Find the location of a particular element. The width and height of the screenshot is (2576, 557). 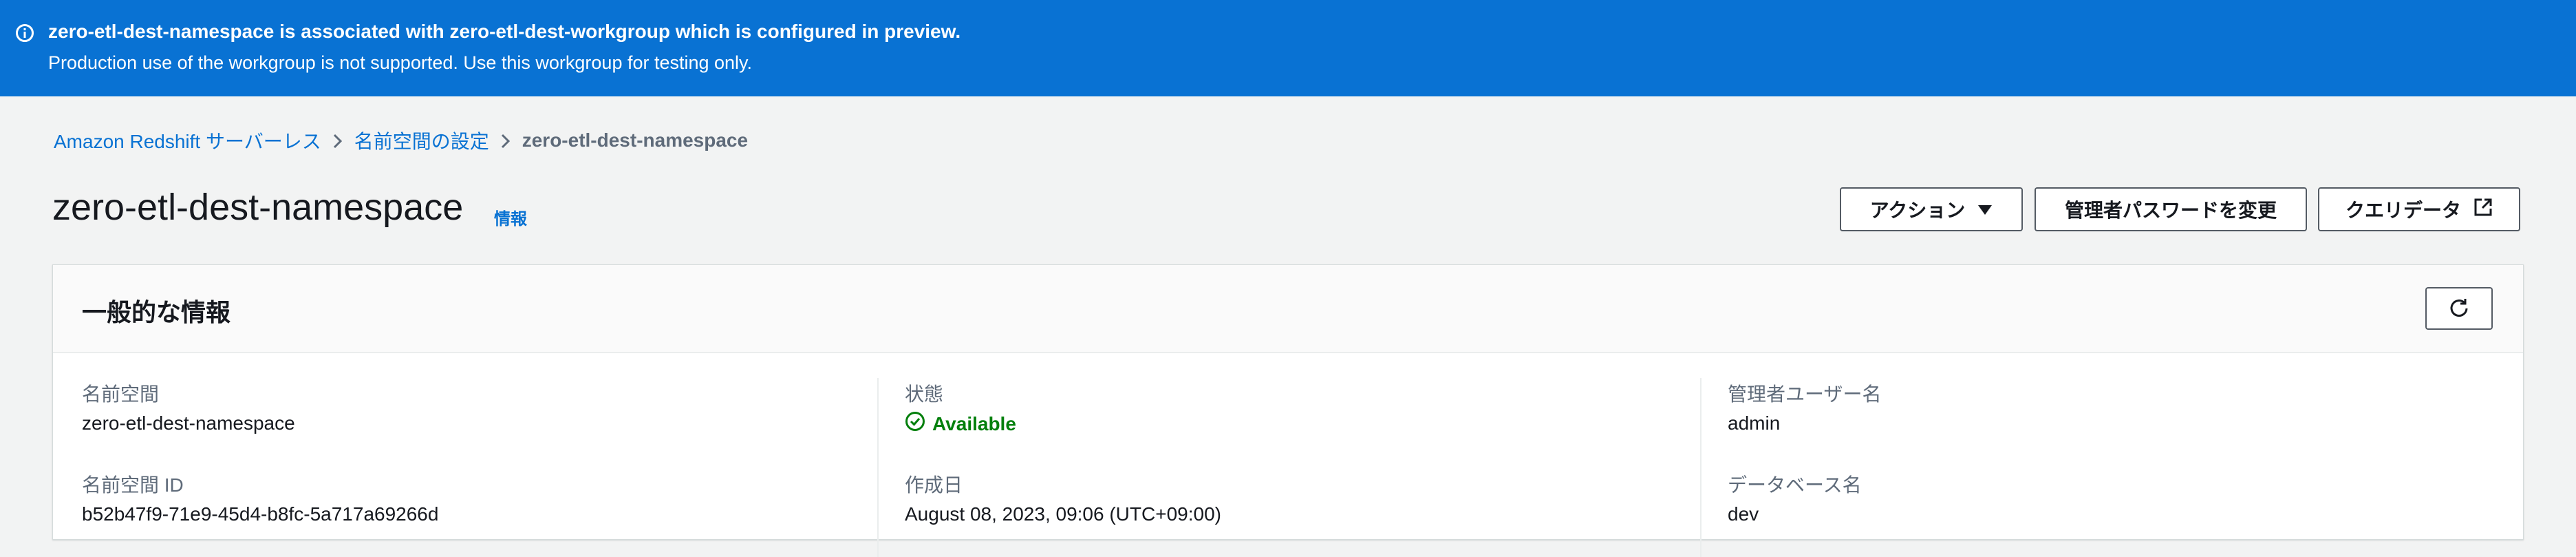

actions-dropdown-button: アクション is located at coordinates (1931, 209).